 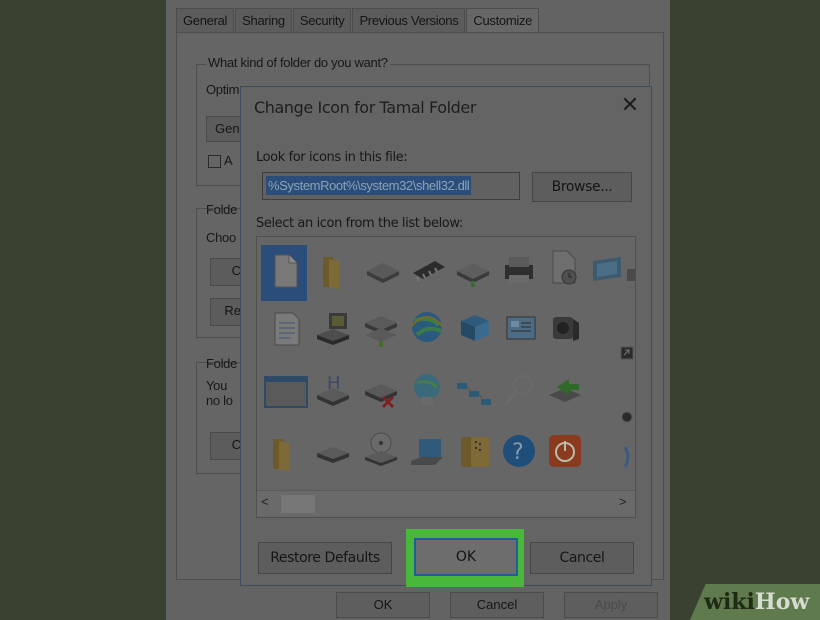 What do you see at coordinates (359, 223) in the screenshot?
I see `select-icon-label: Select an icon from the list below:` at bounding box center [359, 223].